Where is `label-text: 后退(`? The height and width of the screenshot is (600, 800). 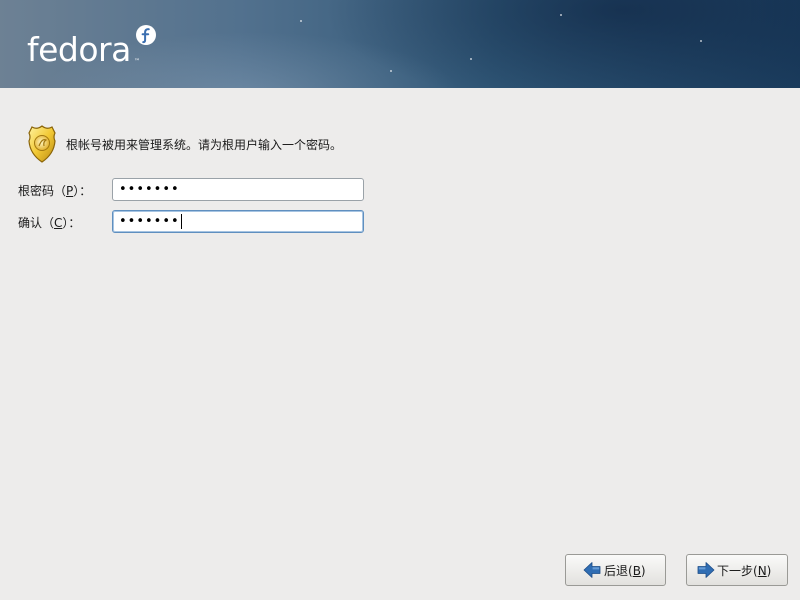
label-text: 后退( is located at coordinates (618, 570).